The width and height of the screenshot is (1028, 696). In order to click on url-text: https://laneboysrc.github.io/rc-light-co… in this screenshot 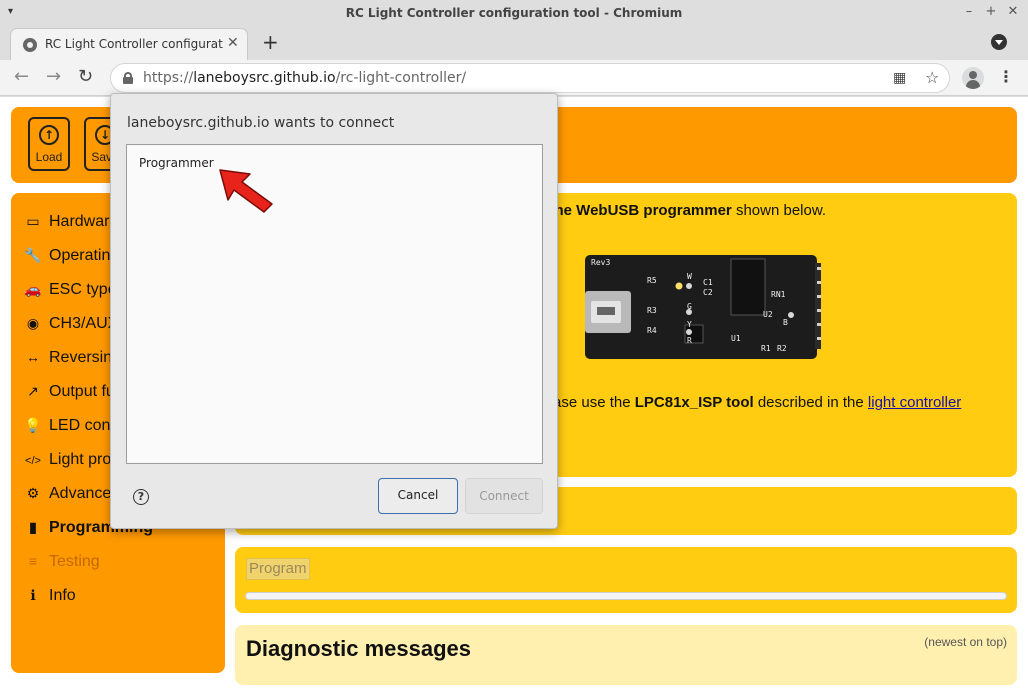, I will do `click(304, 78)`.